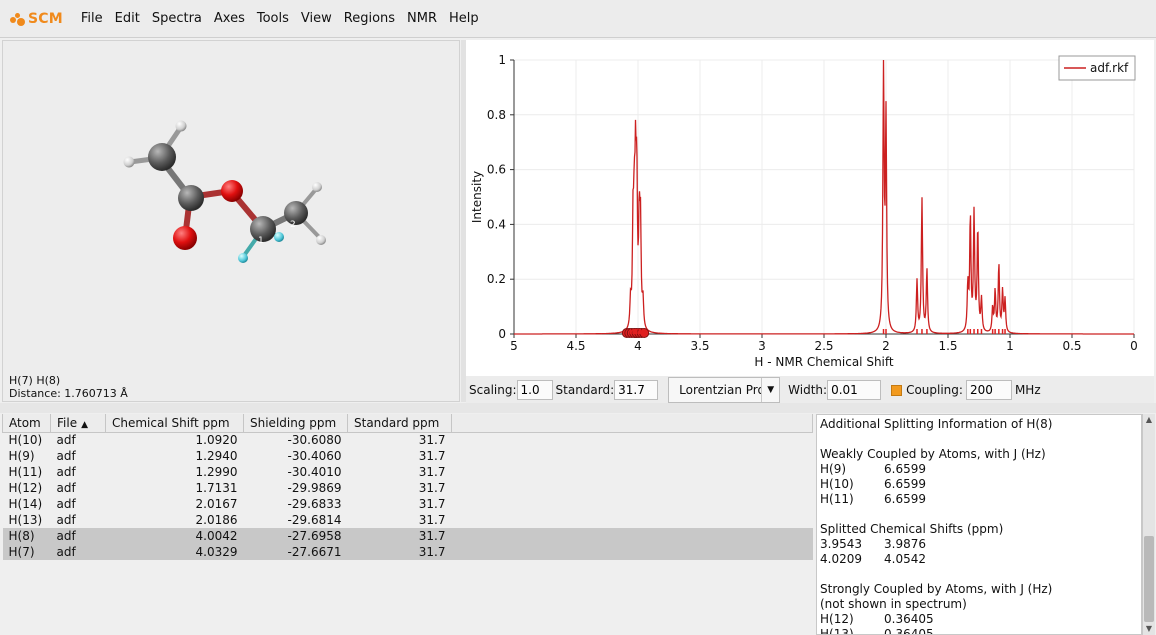 The image size is (1156, 635). Describe the element at coordinates (85, 424) in the screenshot. I see `sort-ascending-icon: ▲` at that location.